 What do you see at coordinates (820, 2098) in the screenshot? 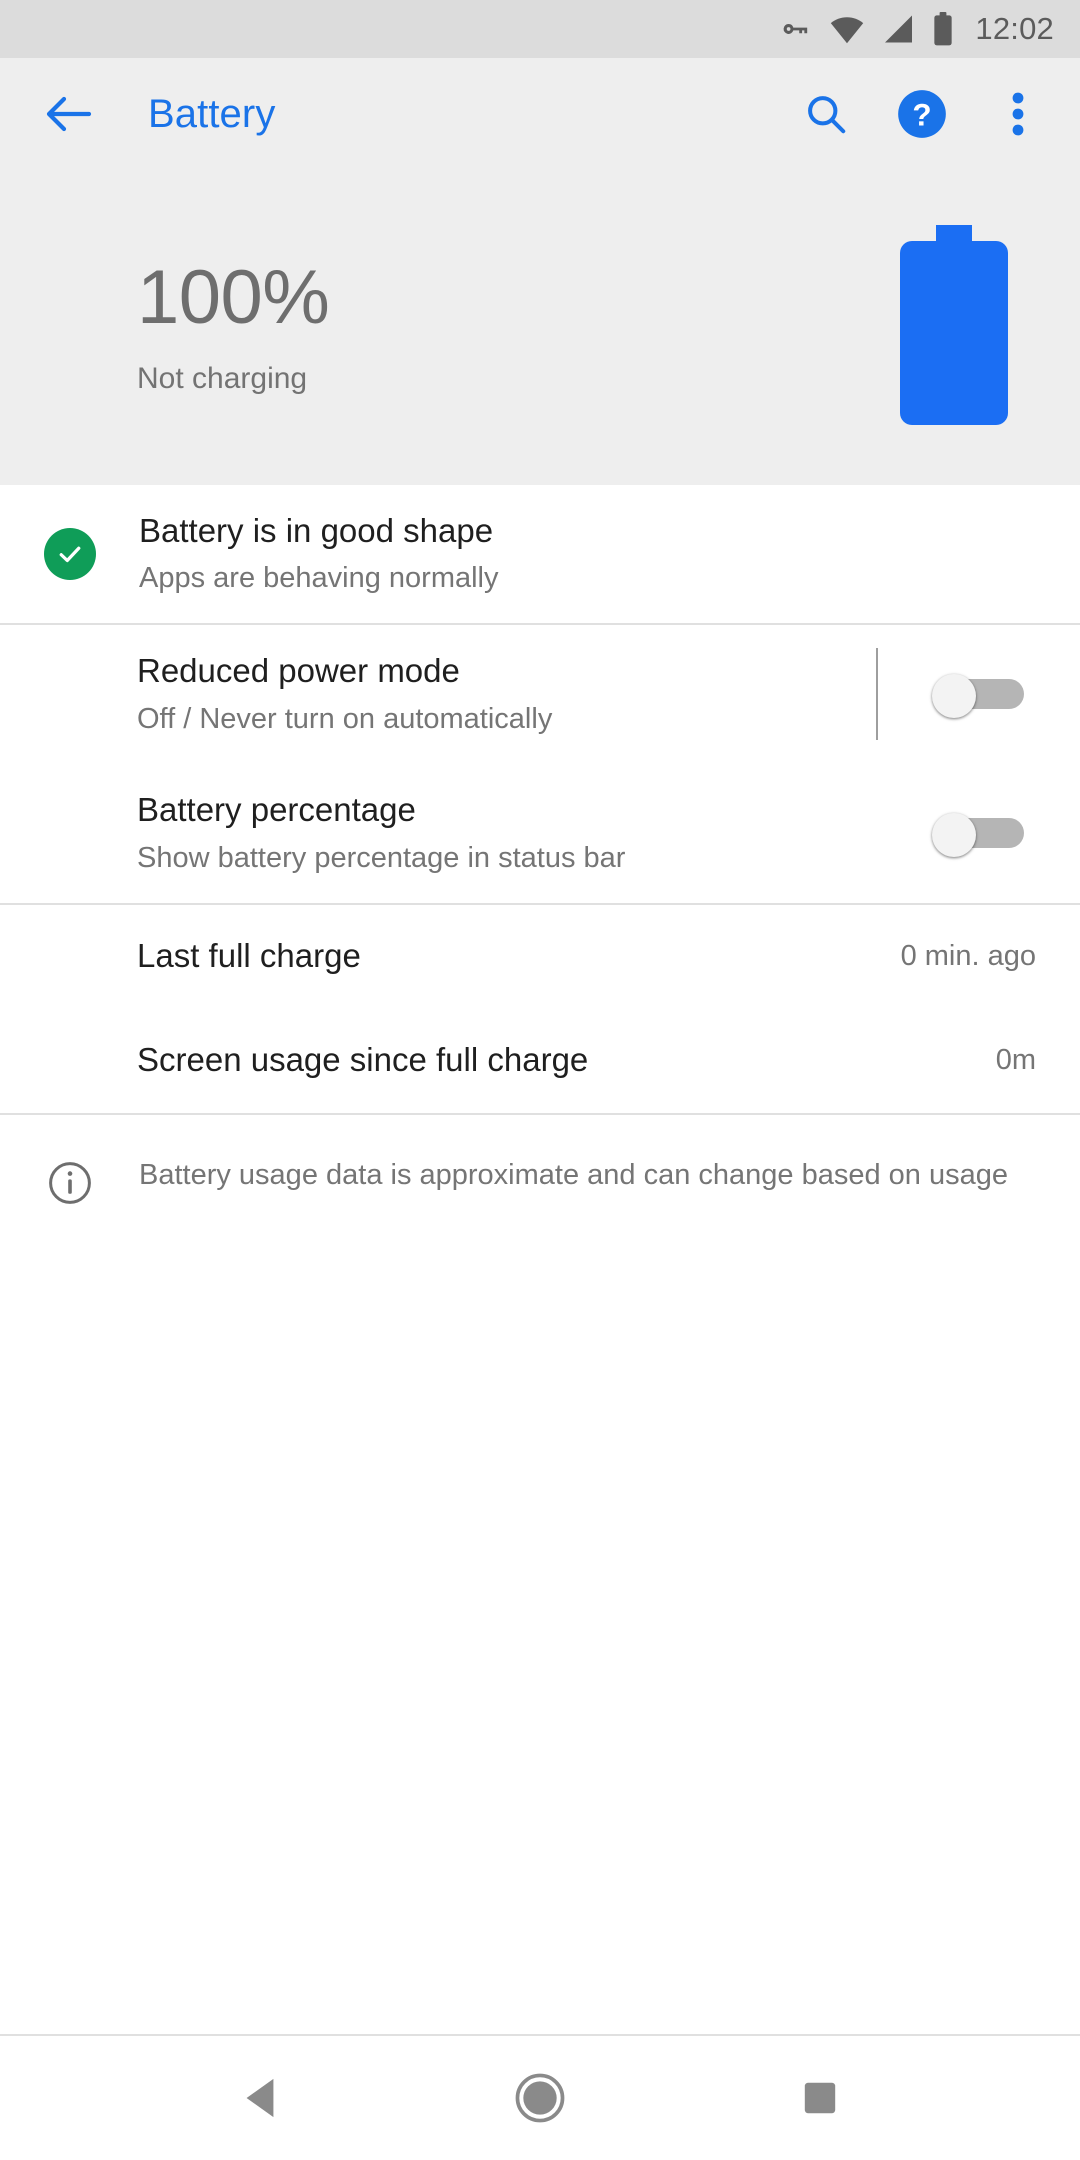
I see `nav-recents-square-icon` at bounding box center [820, 2098].